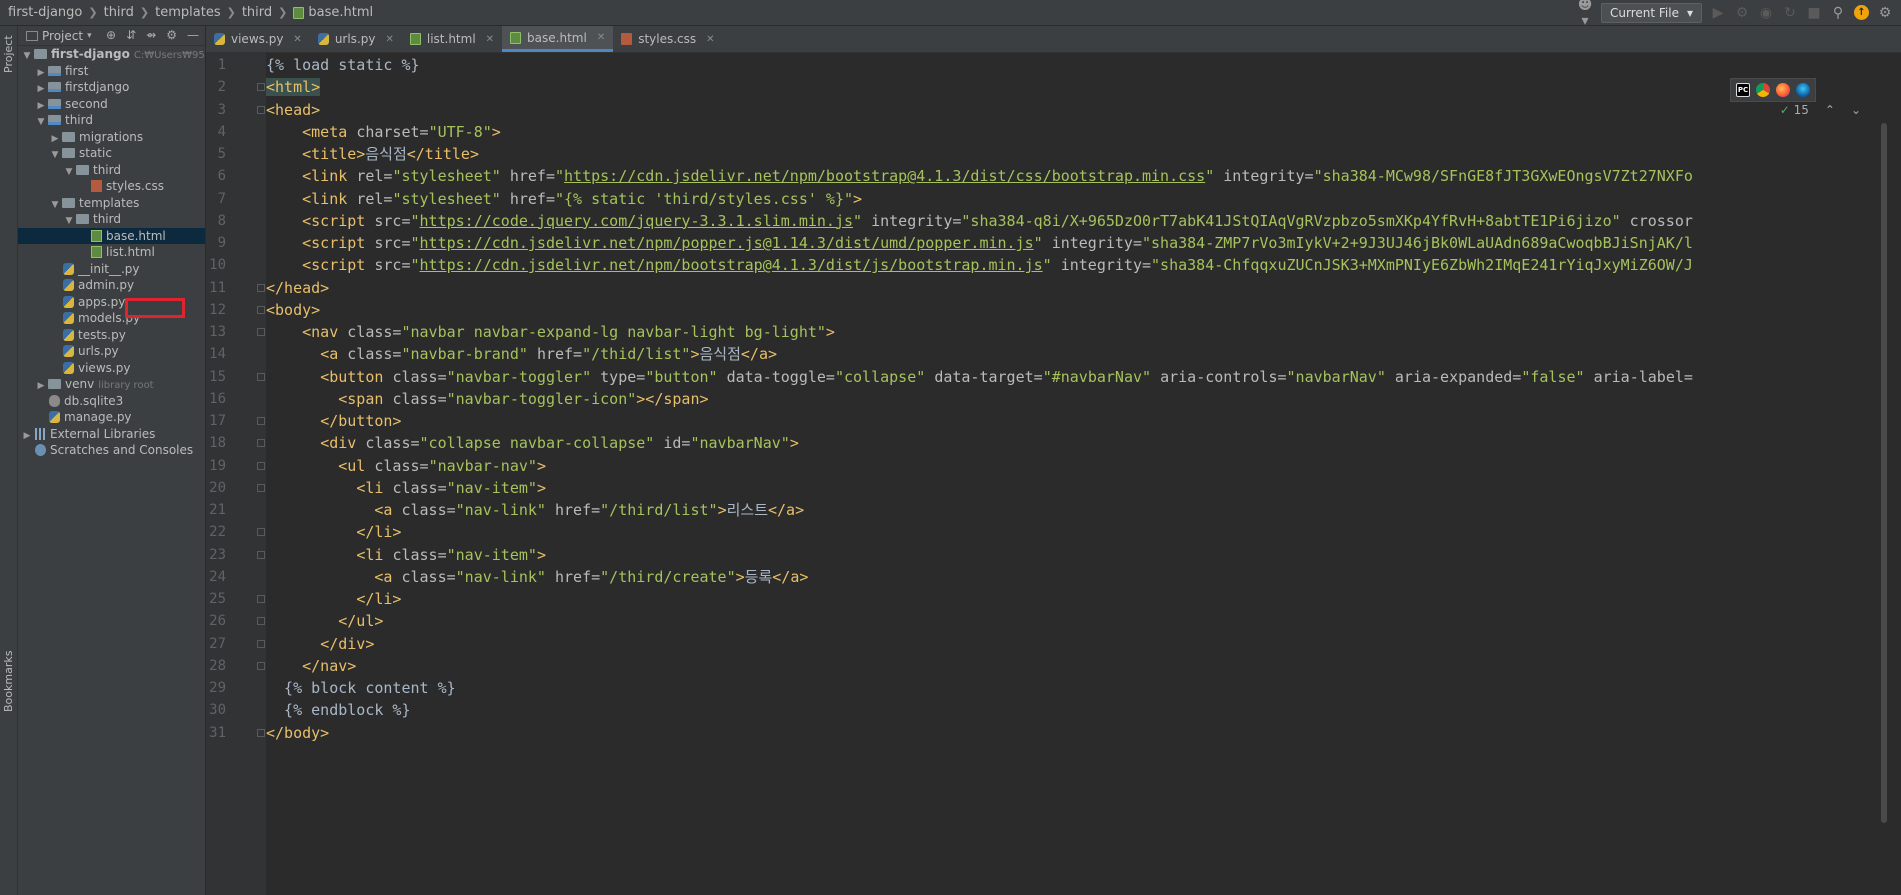 Image resolution: width=1901 pixels, height=895 pixels. I want to click on code-line: <head>, so click(293, 110).